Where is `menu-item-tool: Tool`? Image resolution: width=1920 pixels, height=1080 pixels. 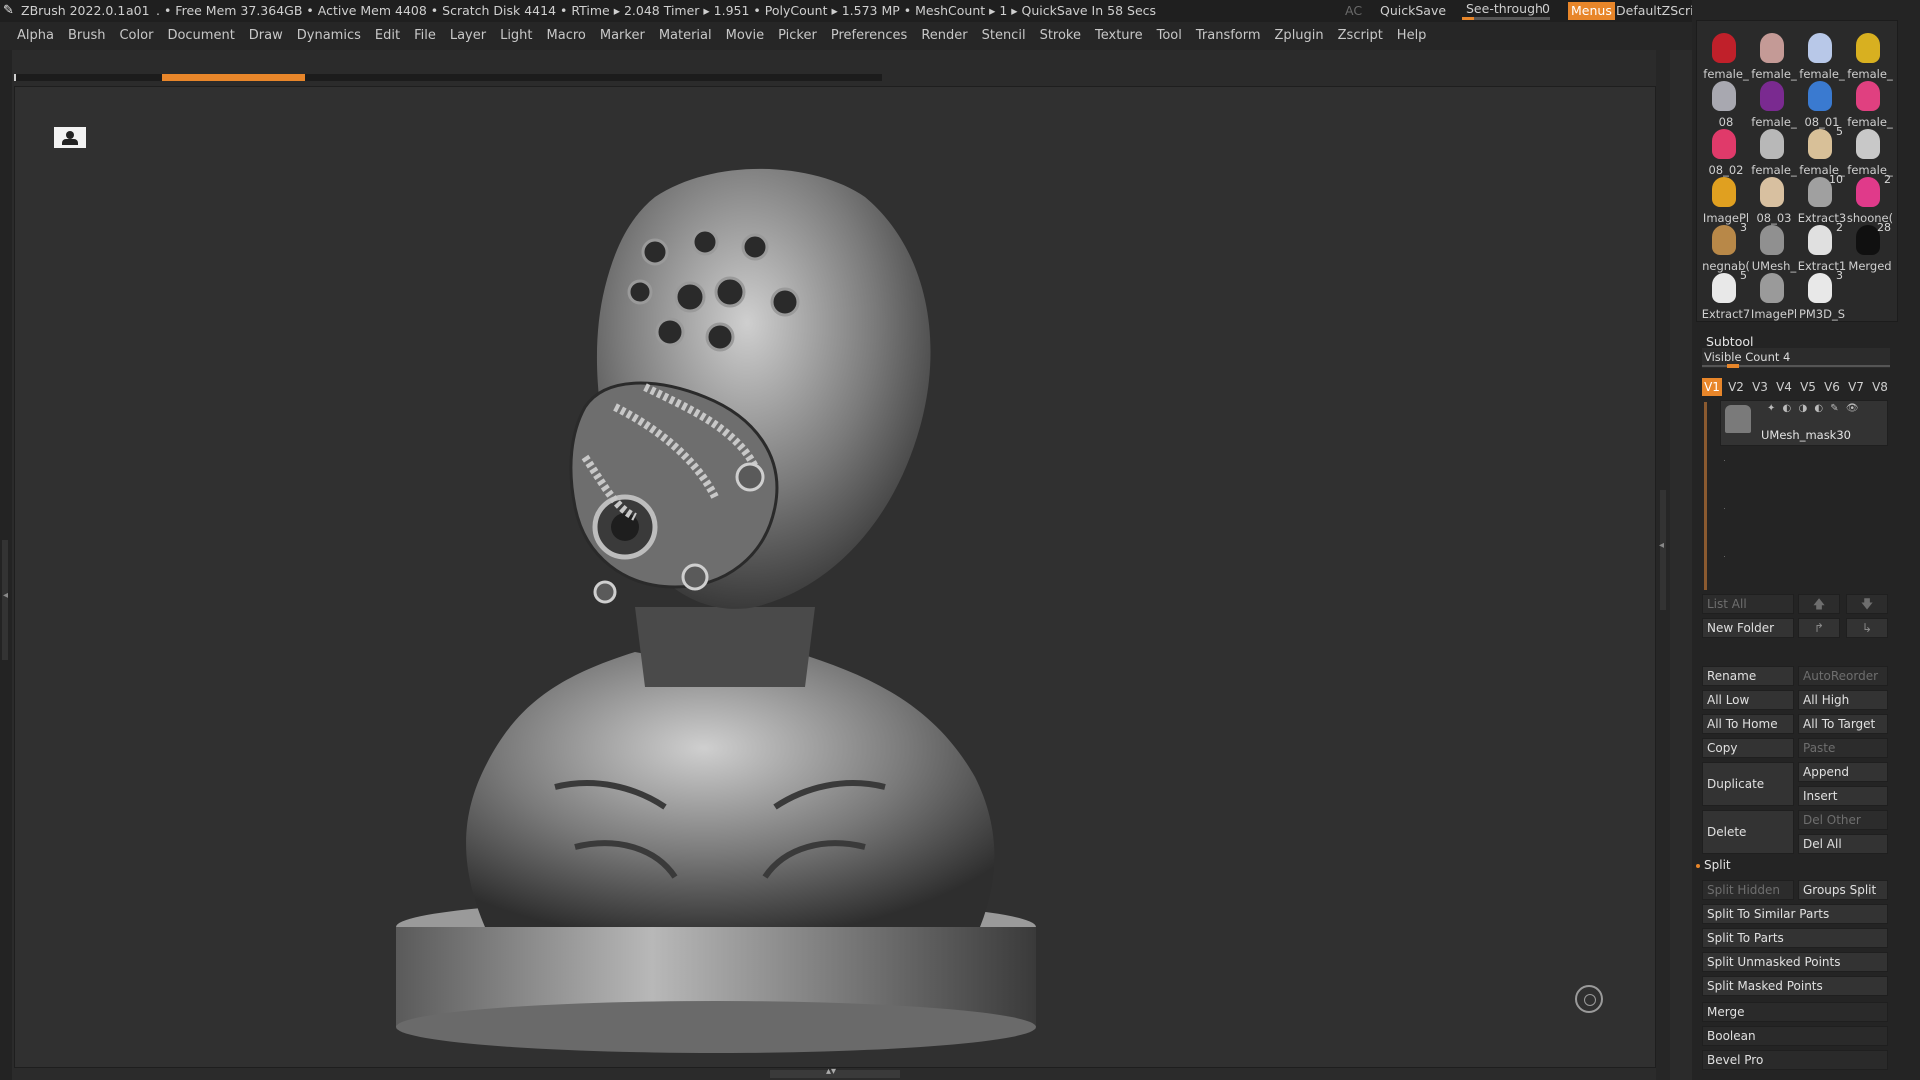 menu-item-tool: Tool is located at coordinates (1169, 36).